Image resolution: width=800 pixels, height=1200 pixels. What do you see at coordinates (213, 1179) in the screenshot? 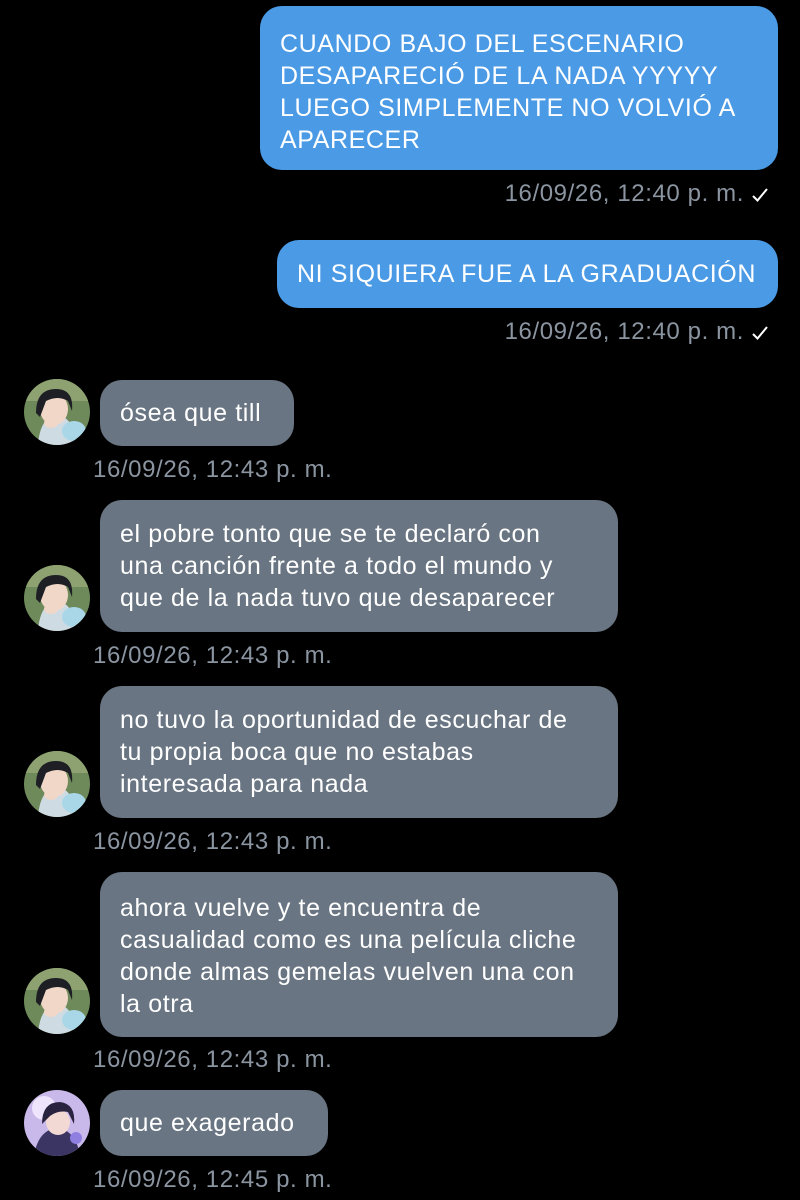
I see `message-timestamp: 16/09/26, 12:45 p. m.` at bounding box center [213, 1179].